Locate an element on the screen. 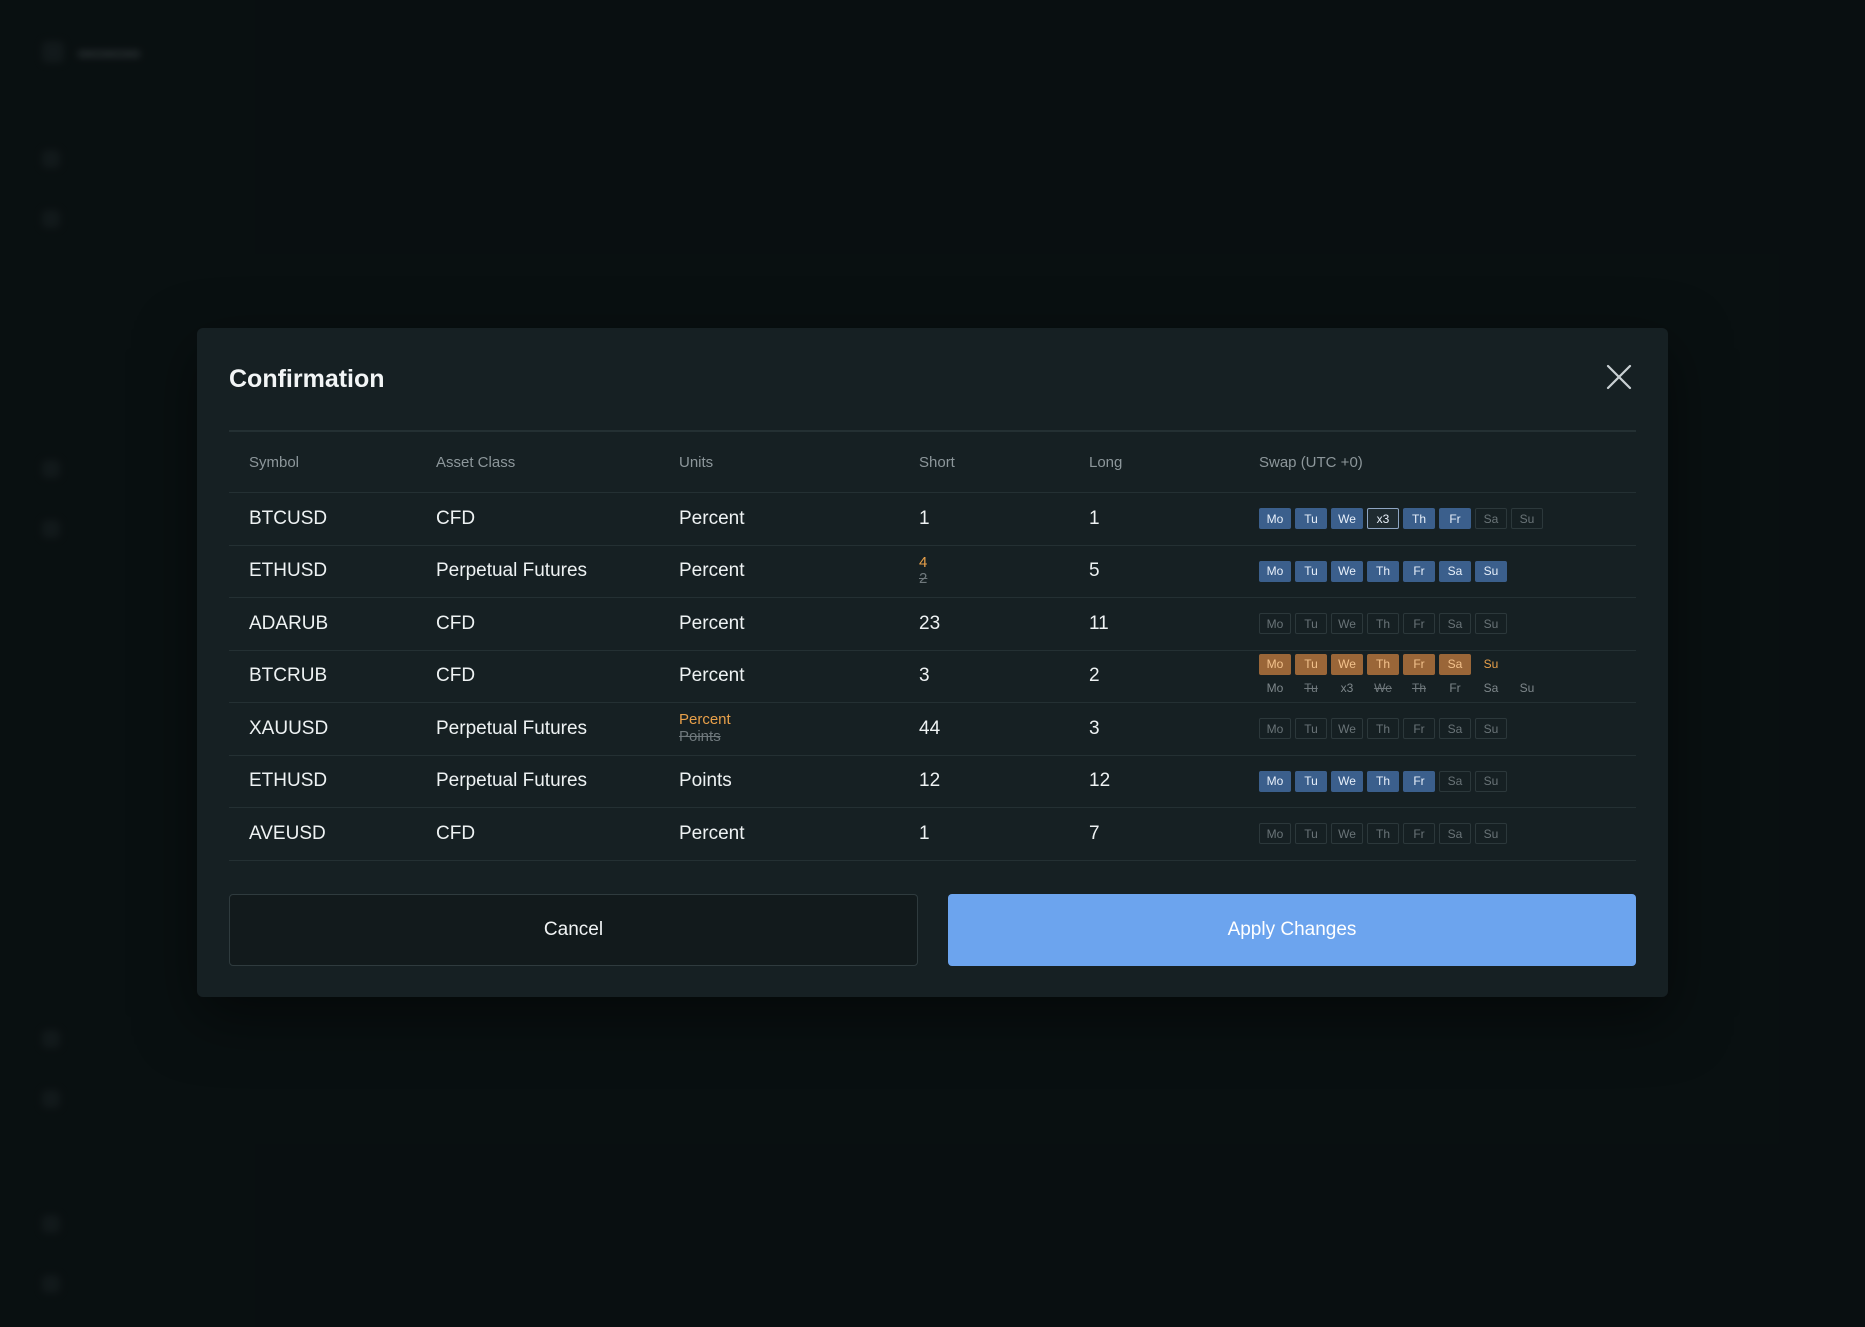  swap-day-chip: x3 is located at coordinates (1347, 688).